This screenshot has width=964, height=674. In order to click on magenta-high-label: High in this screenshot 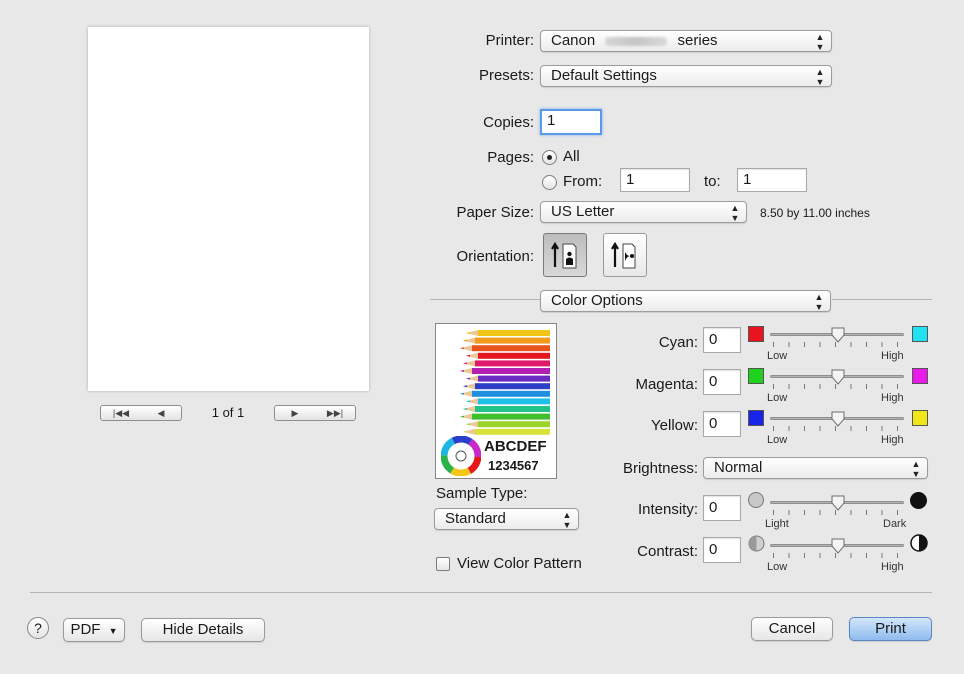, I will do `click(892, 398)`.